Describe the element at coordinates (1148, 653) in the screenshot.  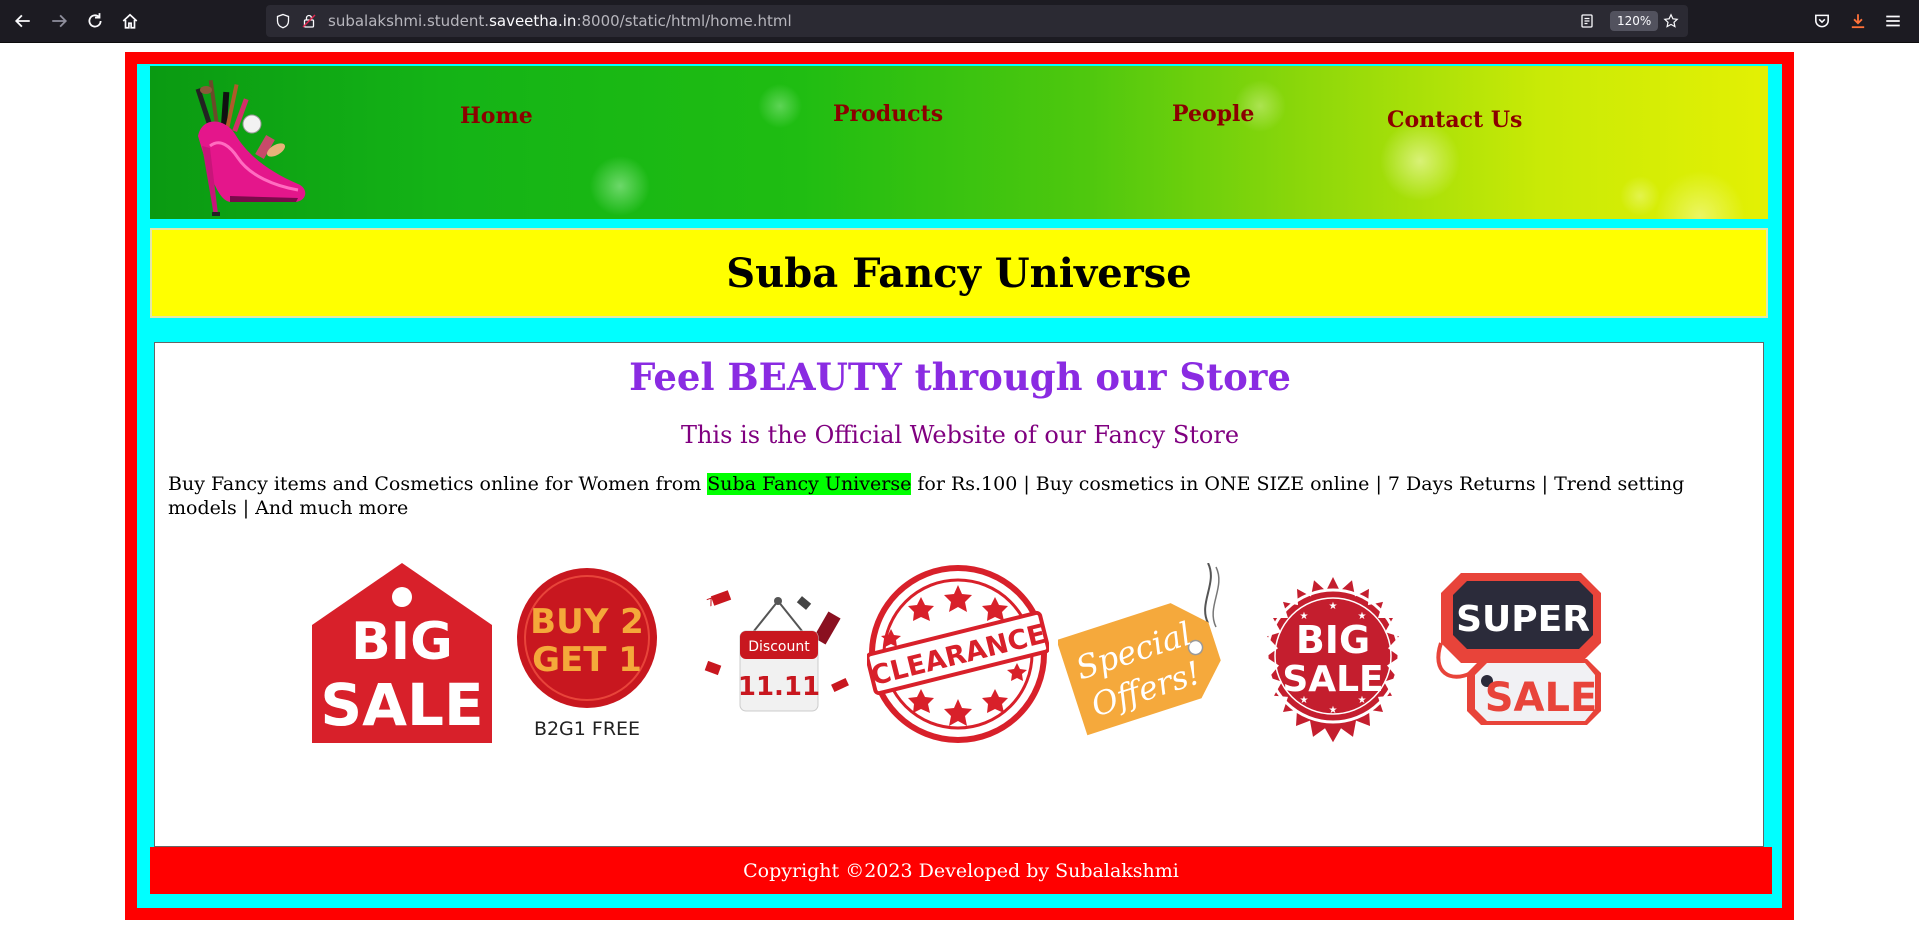
I see `special-offers-tag-image: Special Offers!` at that location.